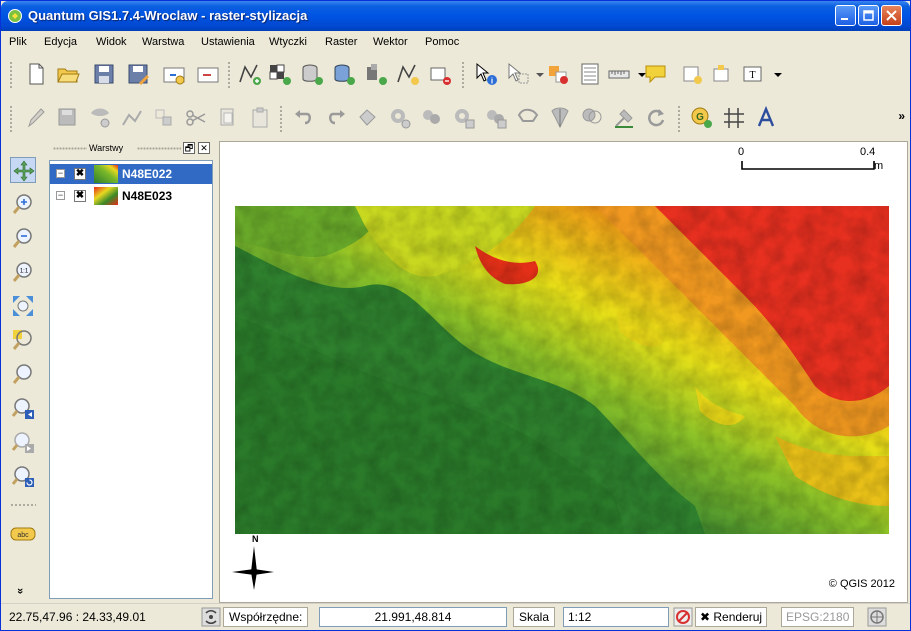 Image resolution: width=911 pixels, height=631 pixels. What do you see at coordinates (336, 118) in the screenshot?
I see `redo-button` at bounding box center [336, 118].